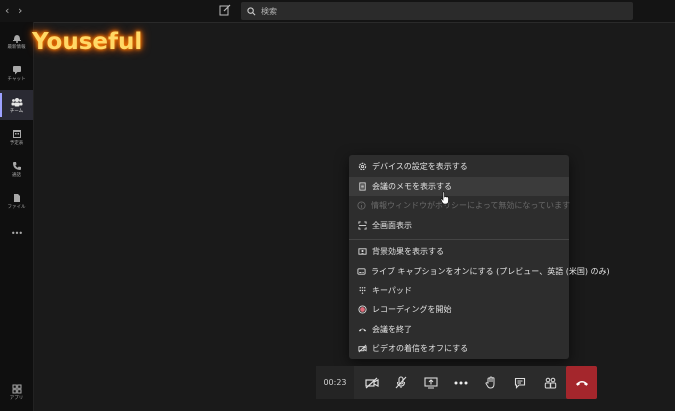 The width and height of the screenshot is (675, 411). I want to click on share-screen-icon, so click(431, 382).